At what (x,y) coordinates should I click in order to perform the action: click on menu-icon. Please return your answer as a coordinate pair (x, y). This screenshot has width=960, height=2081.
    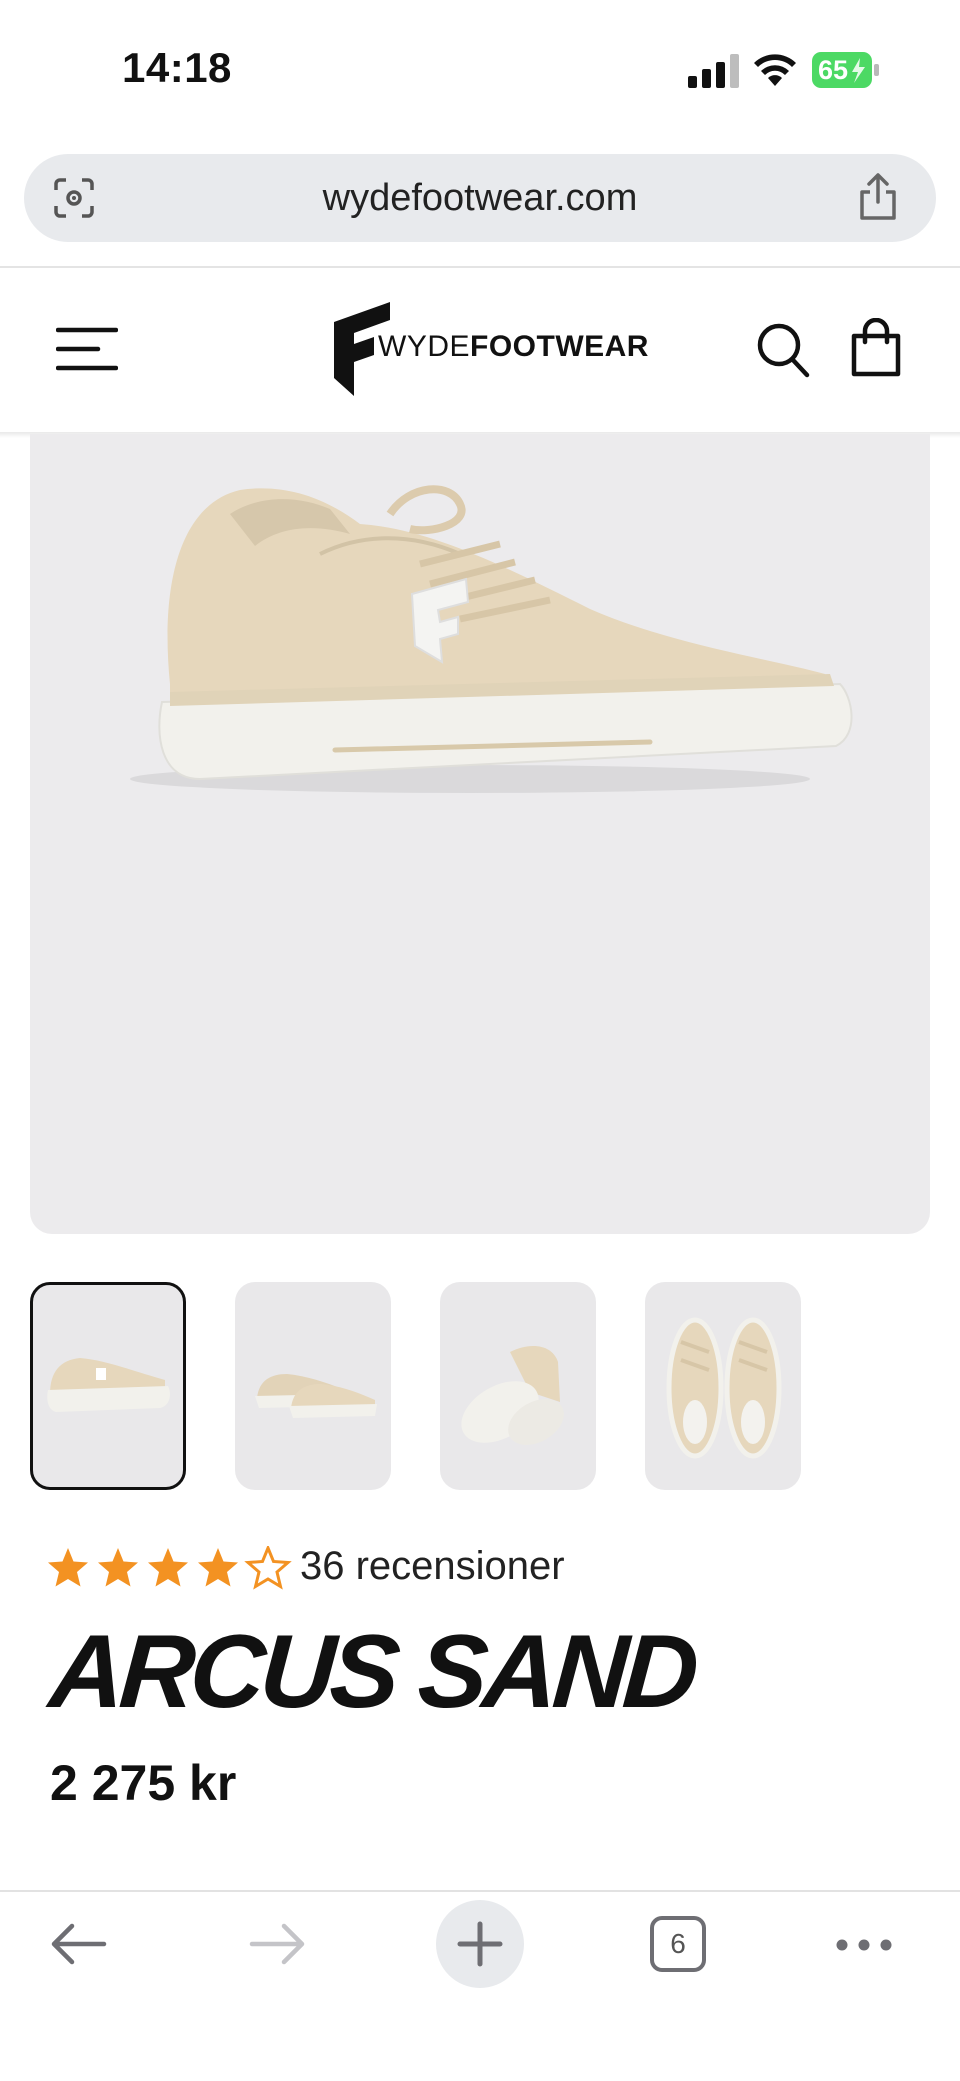
    Looking at the image, I should click on (87, 349).